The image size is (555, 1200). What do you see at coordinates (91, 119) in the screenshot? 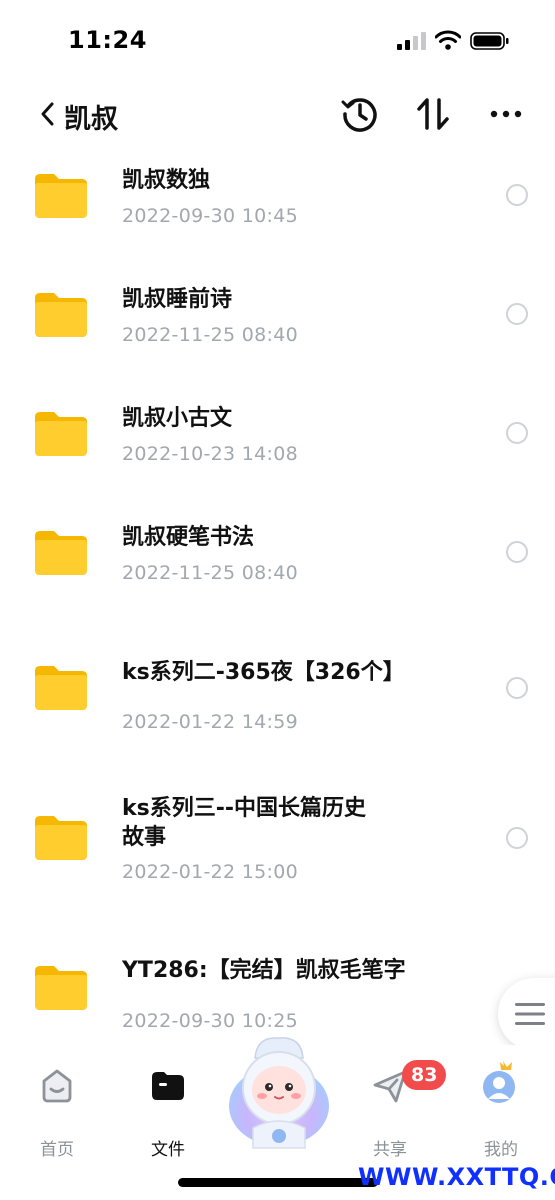
I see `page-title: 凯叔` at bounding box center [91, 119].